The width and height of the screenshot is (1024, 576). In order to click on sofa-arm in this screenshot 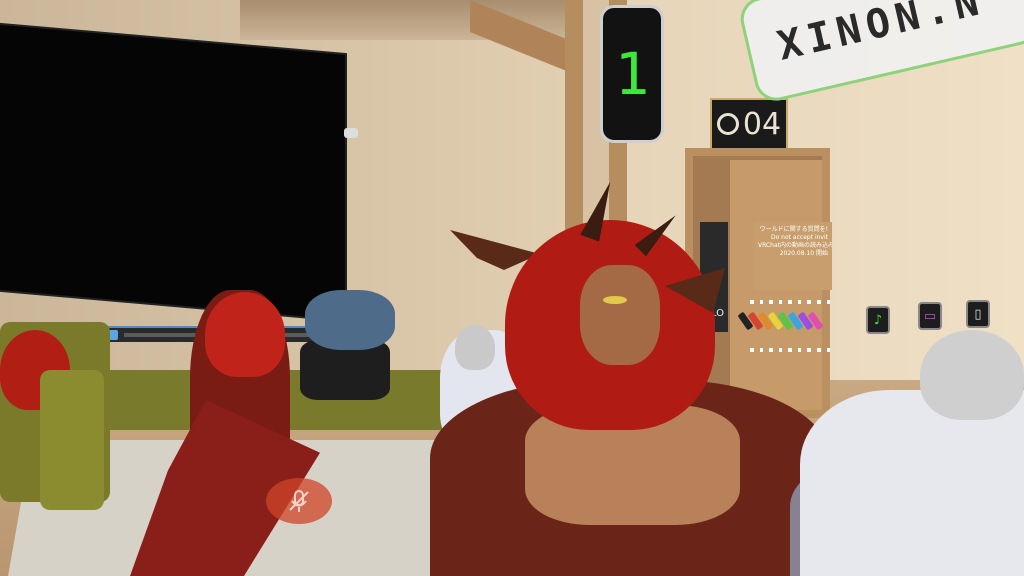, I will do `click(72, 440)`.